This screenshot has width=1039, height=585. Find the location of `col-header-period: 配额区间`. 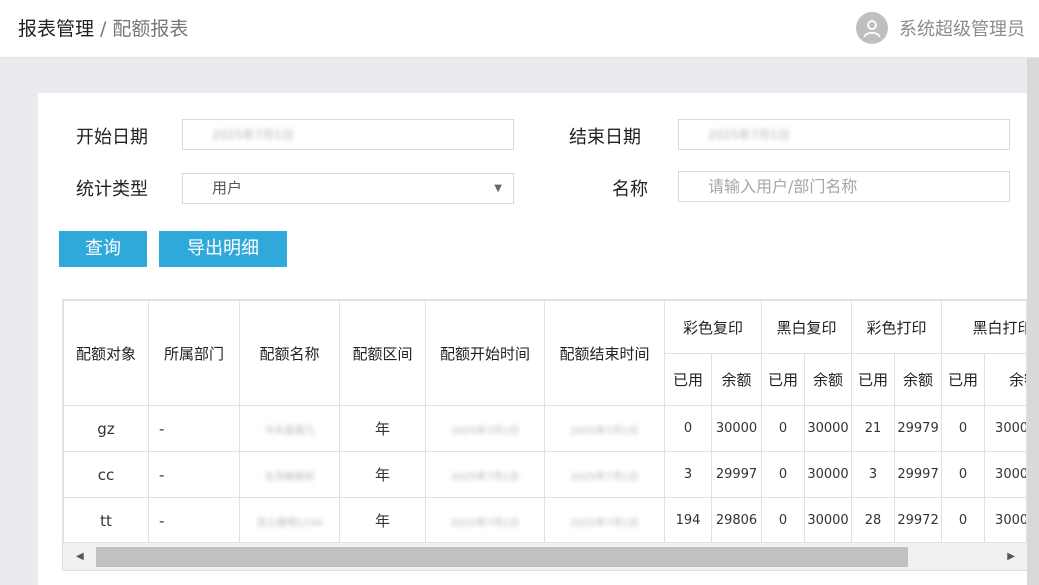

col-header-period: 配额区间 is located at coordinates (382, 353).